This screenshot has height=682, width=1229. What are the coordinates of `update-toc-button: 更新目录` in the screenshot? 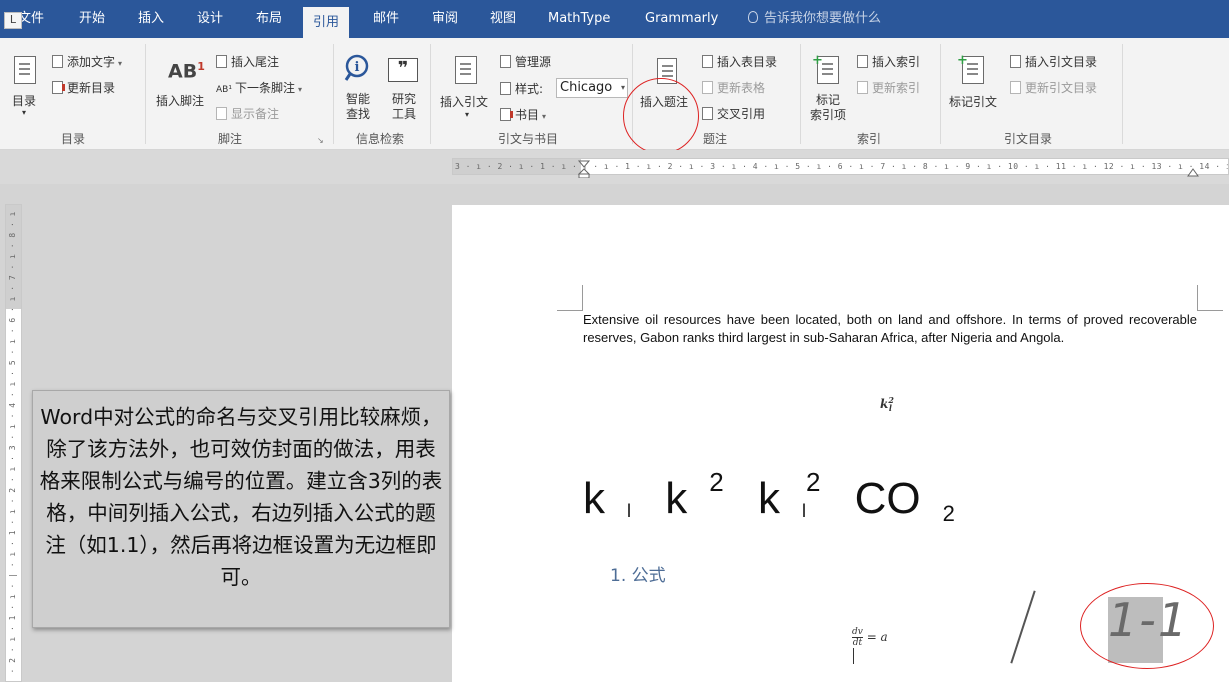 It's located at (83, 87).